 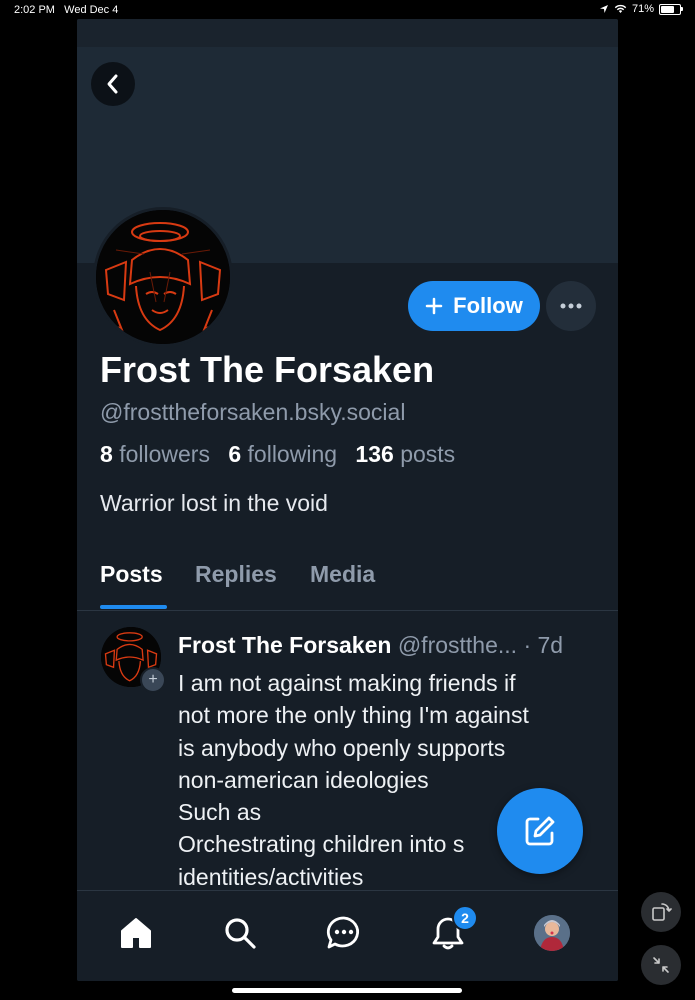 What do you see at coordinates (153, 680) in the screenshot?
I see `follow-author-plus-icon: +` at bounding box center [153, 680].